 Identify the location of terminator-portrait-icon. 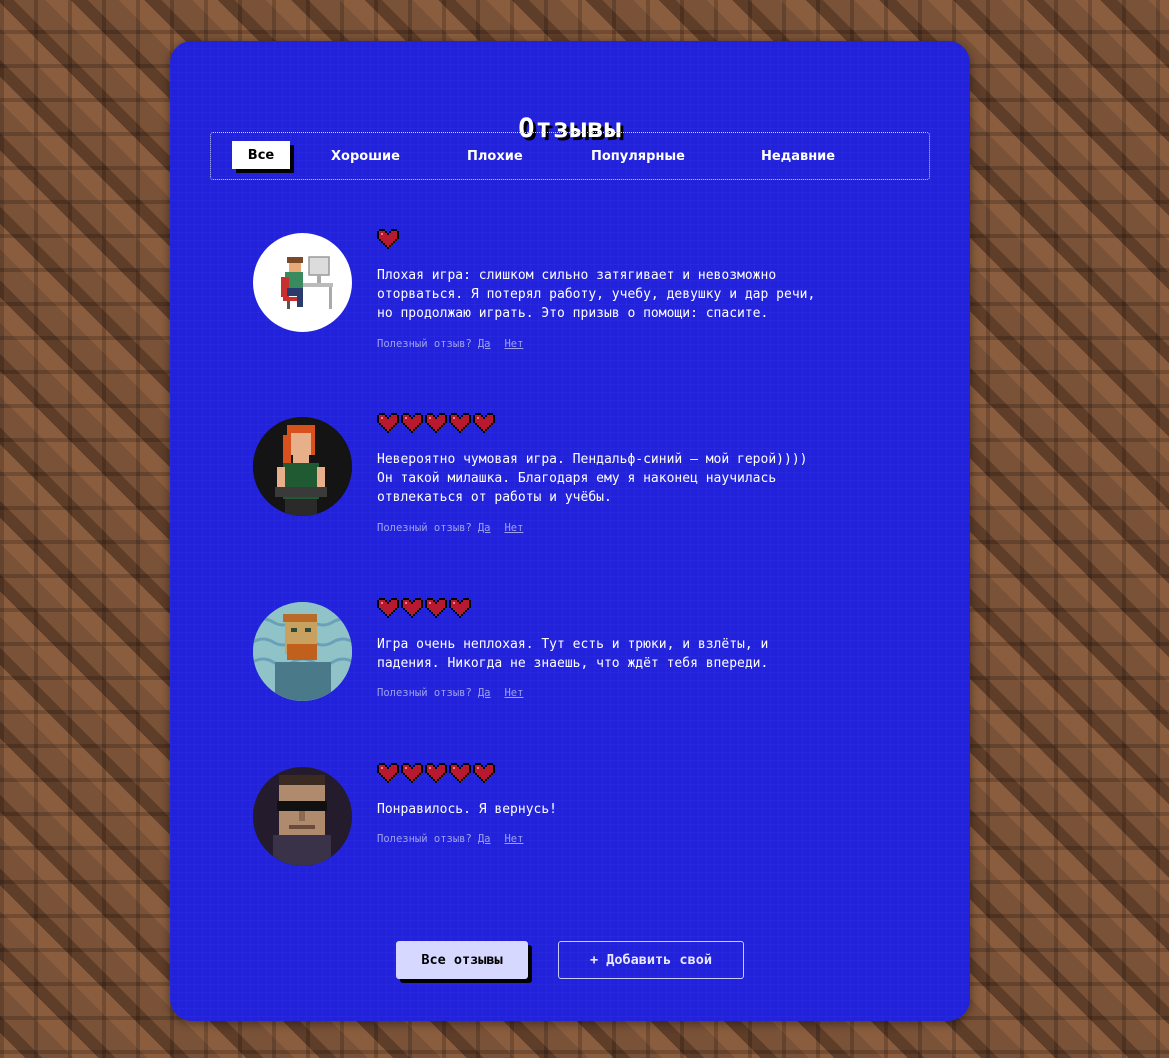
(302, 816).